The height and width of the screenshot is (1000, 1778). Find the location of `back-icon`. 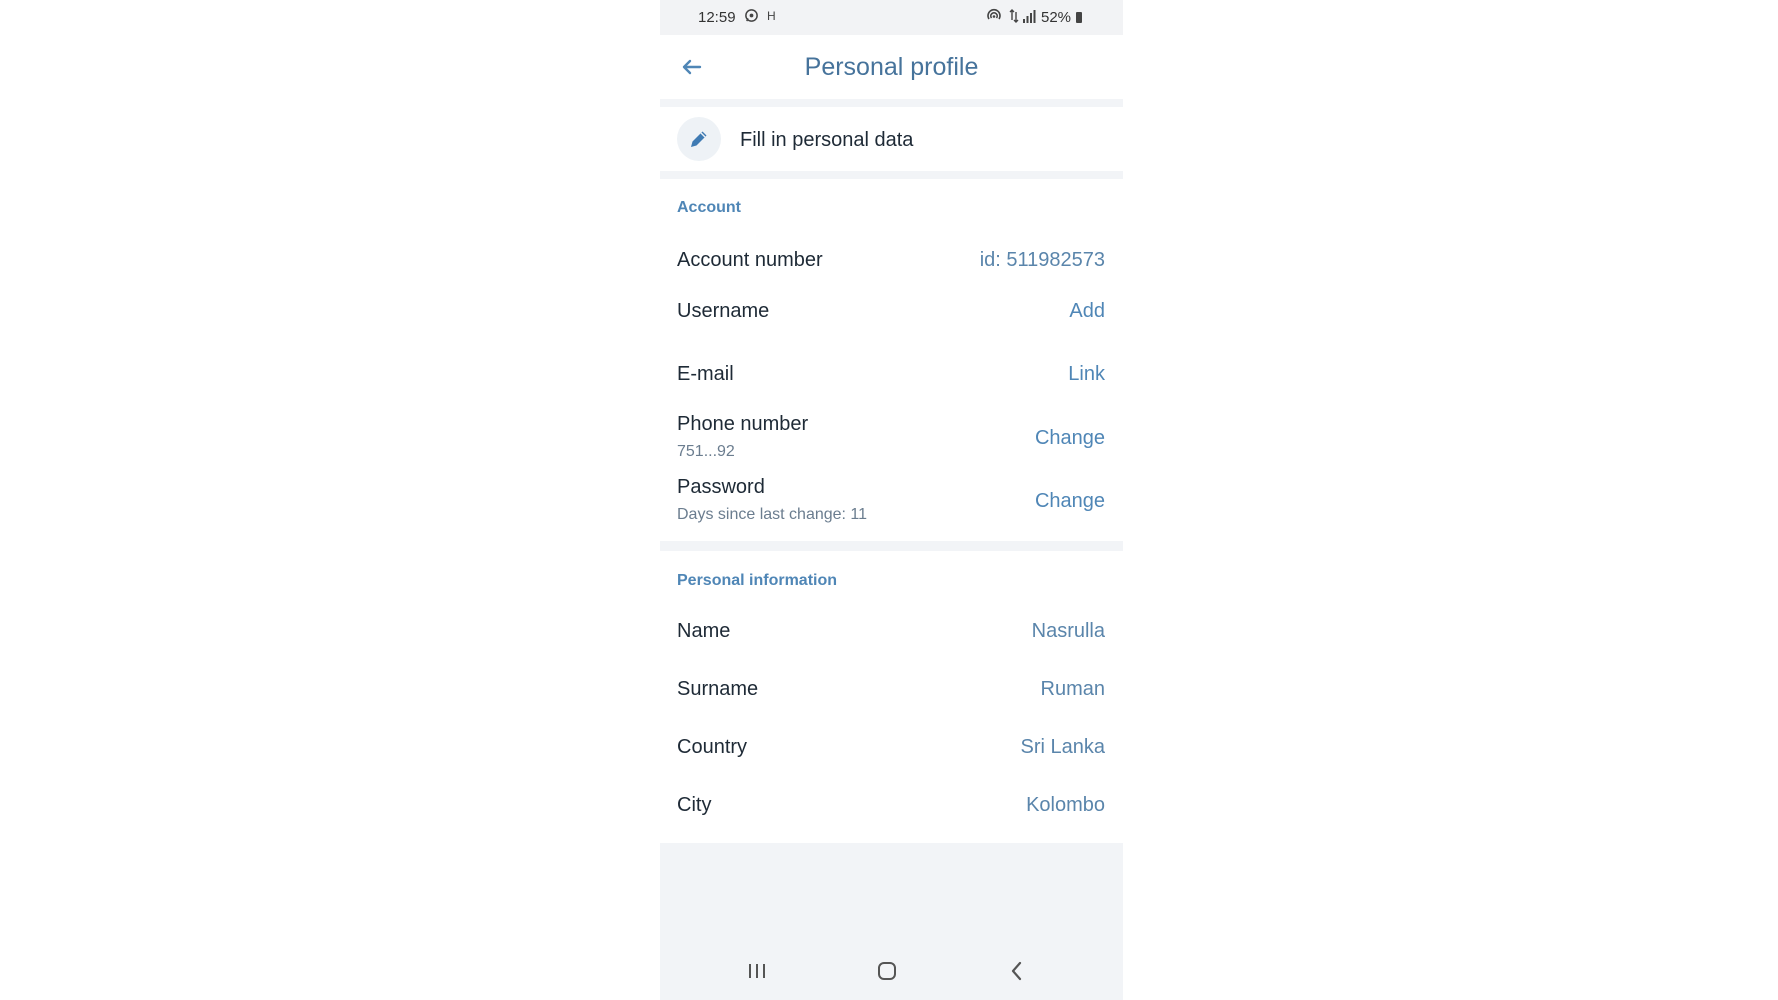

back-icon is located at coordinates (1017, 971).